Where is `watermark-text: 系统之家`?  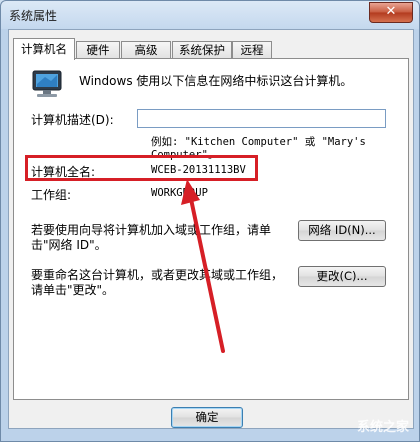
watermark-text: 系统之家 is located at coordinates (382, 427).